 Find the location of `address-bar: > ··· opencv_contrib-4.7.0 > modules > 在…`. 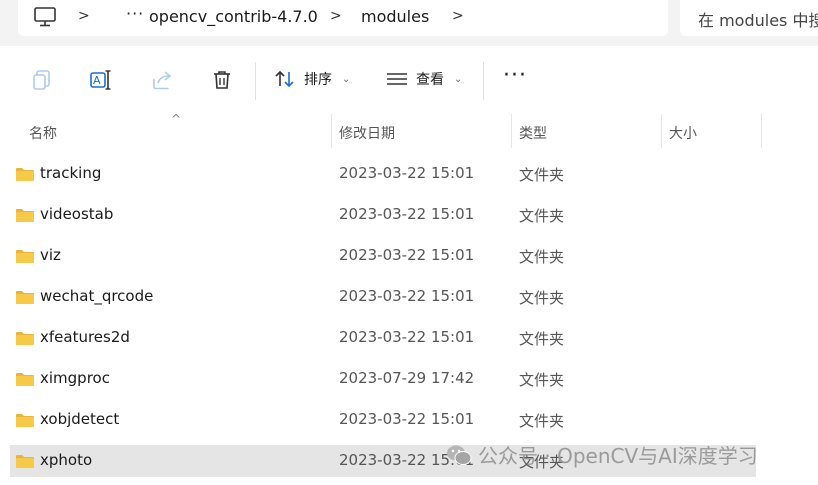

address-bar: > ··· opencv_contrib-4.7.0 > modules > 在… is located at coordinates (409, 23).